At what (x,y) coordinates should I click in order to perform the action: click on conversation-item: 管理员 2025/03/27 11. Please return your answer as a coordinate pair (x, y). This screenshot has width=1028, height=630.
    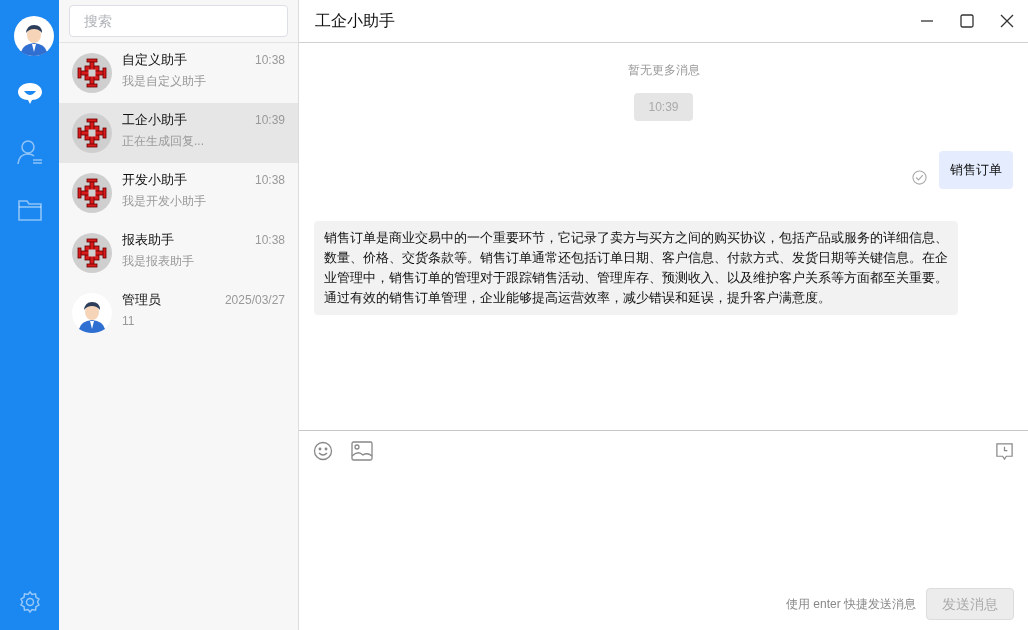
    Looking at the image, I should click on (178, 313).